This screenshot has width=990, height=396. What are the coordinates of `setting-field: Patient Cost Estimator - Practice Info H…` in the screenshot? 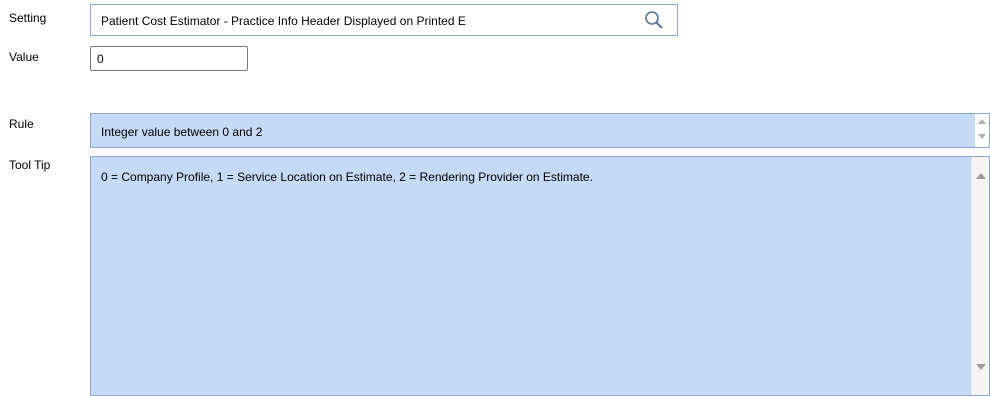 It's located at (384, 20).